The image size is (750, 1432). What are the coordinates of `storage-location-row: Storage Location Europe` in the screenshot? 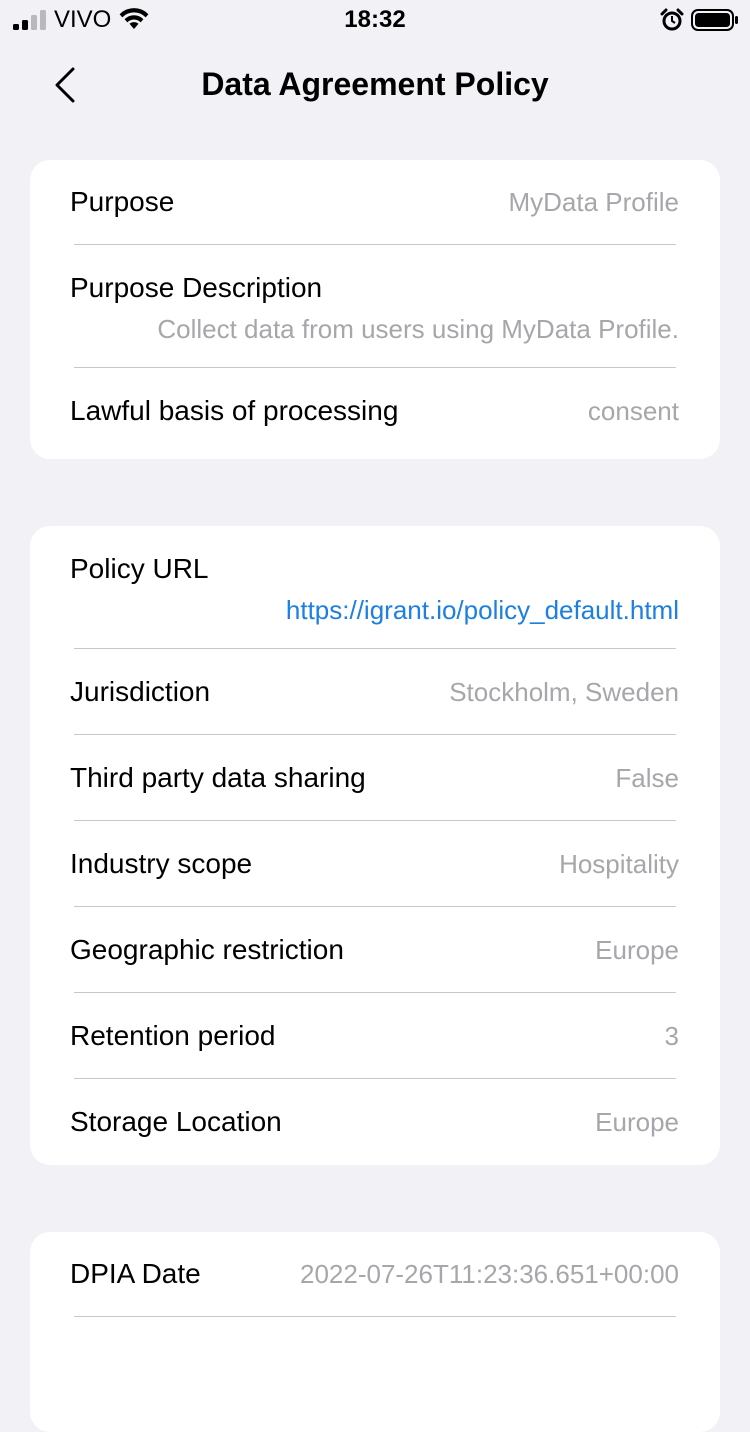 It's located at (374, 1121).